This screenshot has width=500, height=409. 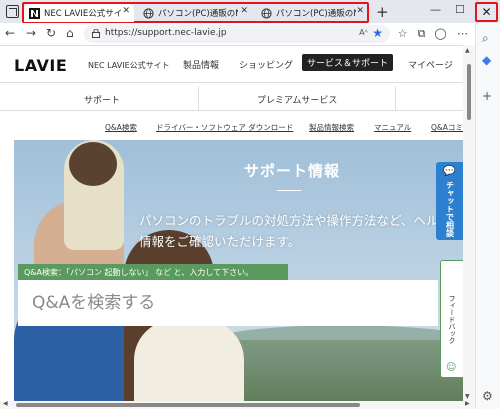 What do you see at coordinates (31, 33) in the screenshot?
I see `forward-button: →` at bounding box center [31, 33].